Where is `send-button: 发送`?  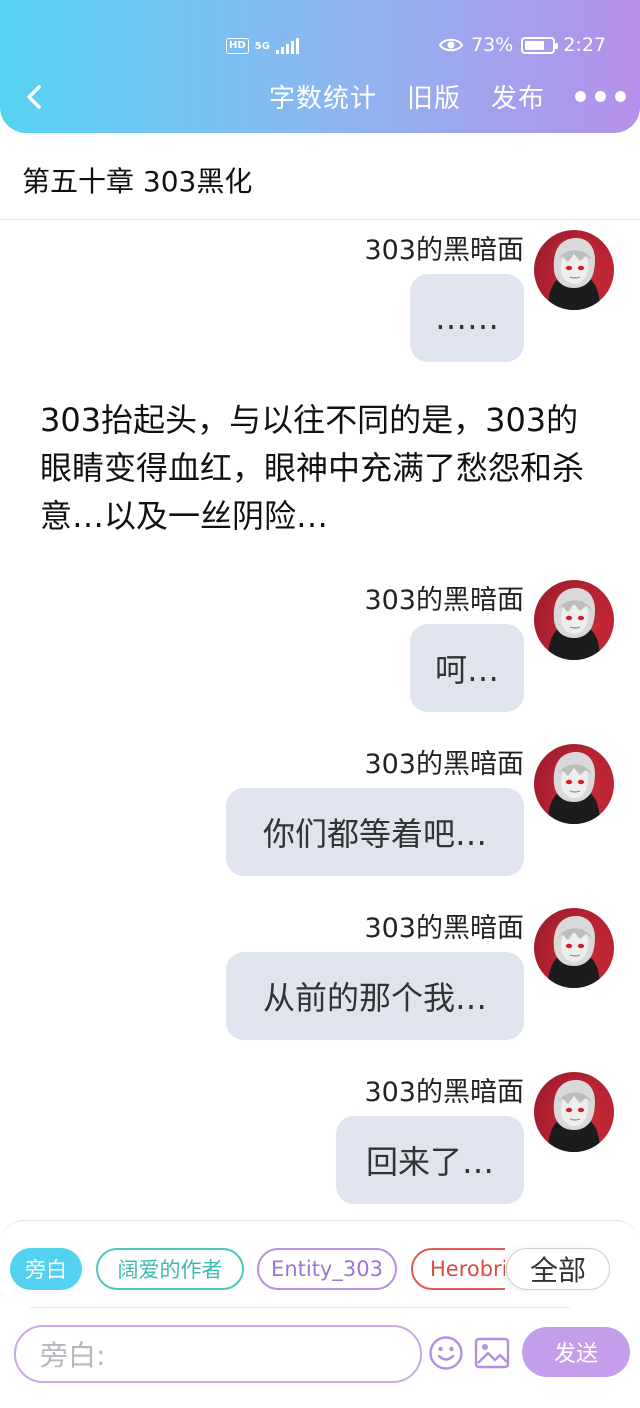 send-button: 发送 is located at coordinates (576, 1352).